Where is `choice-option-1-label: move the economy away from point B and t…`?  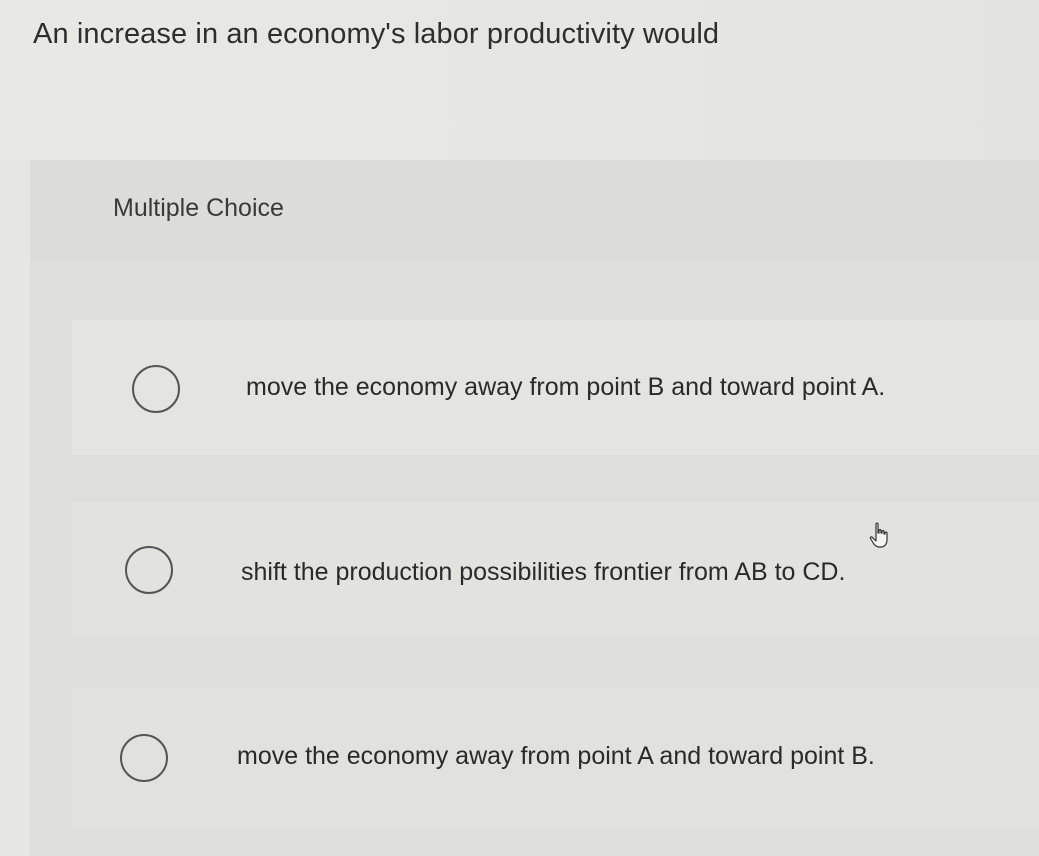
choice-option-1-label: move the economy away from point B and t… is located at coordinates (566, 387).